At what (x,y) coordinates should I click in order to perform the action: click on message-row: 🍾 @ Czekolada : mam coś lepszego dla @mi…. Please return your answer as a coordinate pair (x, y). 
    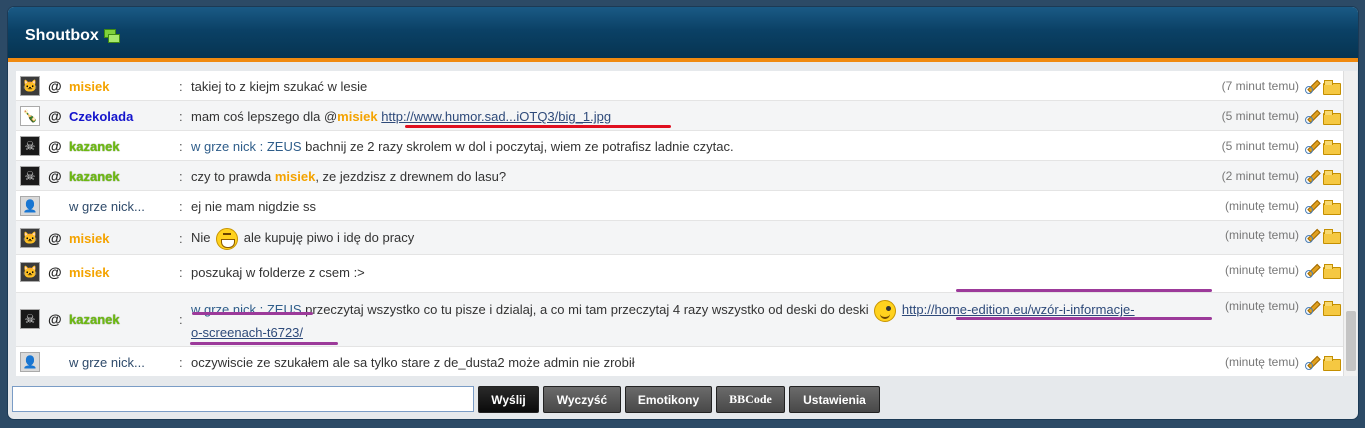
    Looking at the image, I should click on (679, 116).